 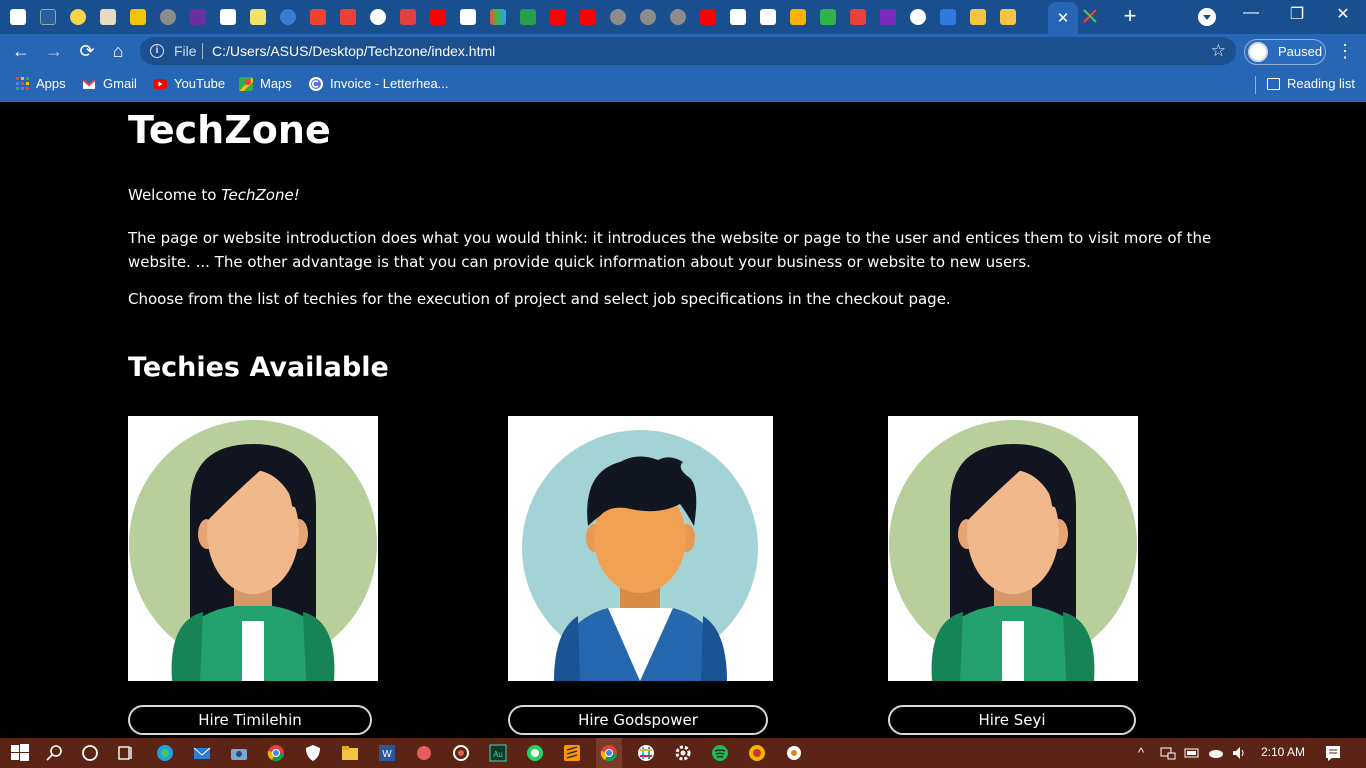 I want to click on welcome-text: Welcome to TechZone!, so click(x=214, y=195).